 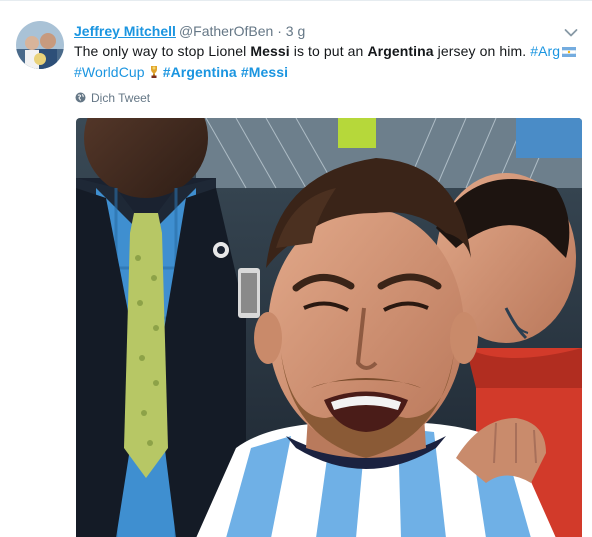 I want to click on hashtag-messi: #Messi, so click(x=264, y=72).